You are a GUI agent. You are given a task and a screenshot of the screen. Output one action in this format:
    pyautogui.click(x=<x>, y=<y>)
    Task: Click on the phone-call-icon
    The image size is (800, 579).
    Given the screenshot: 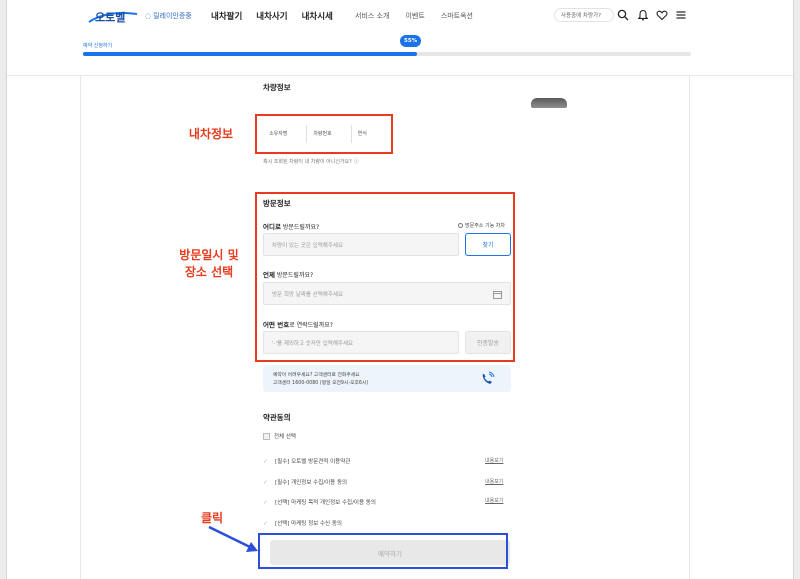 What is the action you would take?
    pyautogui.click(x=488, y=377)
    